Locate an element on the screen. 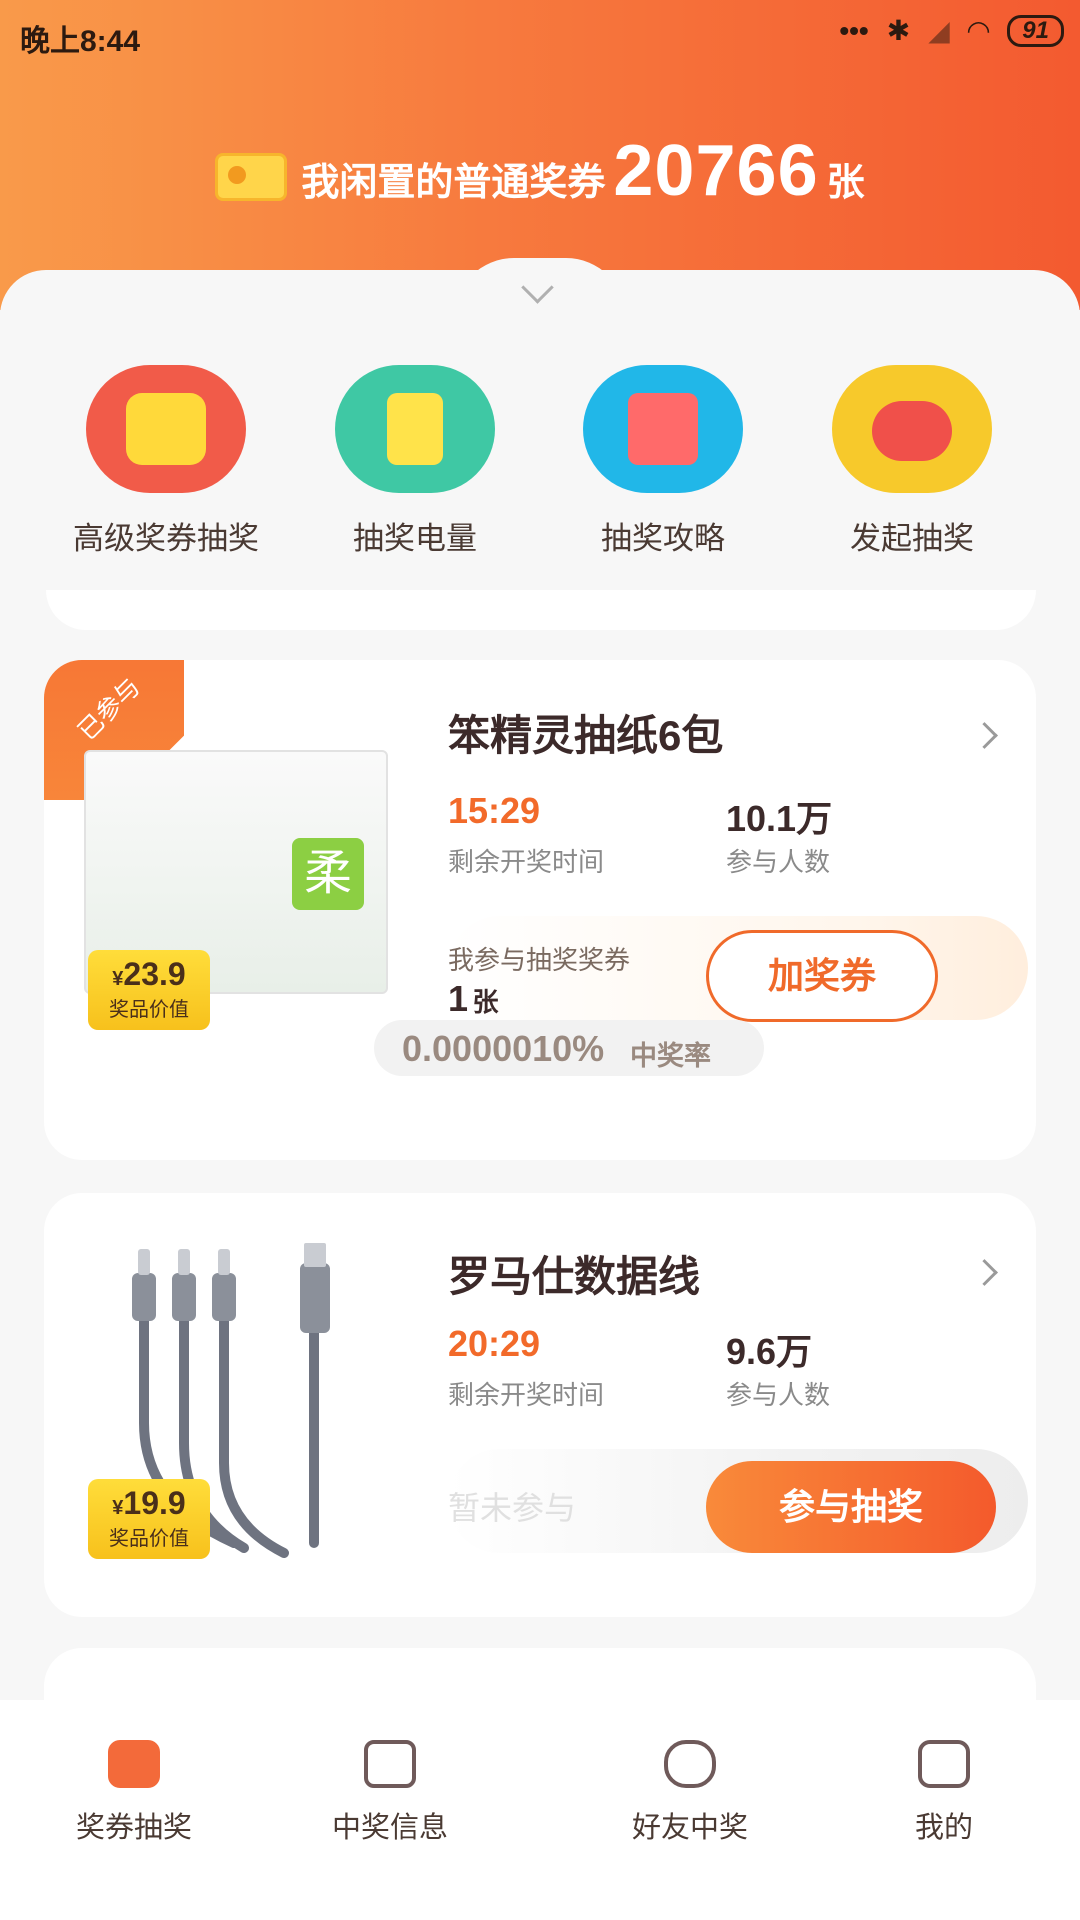  remaining-time-value: 15:29 is located at coordinates (494, 810).